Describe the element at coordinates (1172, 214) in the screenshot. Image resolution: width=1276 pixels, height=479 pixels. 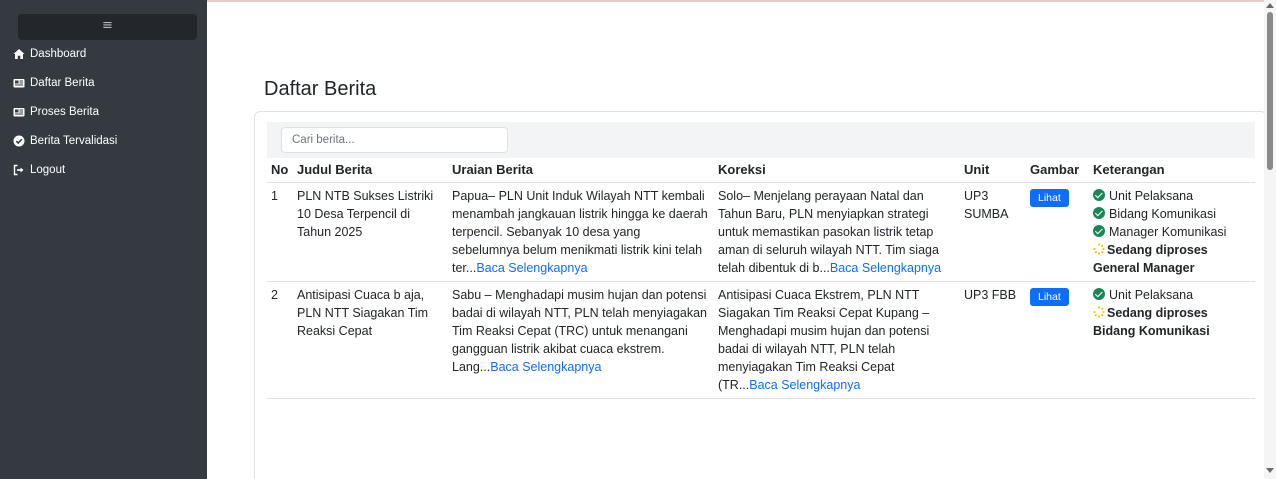
I see `status-done: Bidang Komunikasi` at that location.